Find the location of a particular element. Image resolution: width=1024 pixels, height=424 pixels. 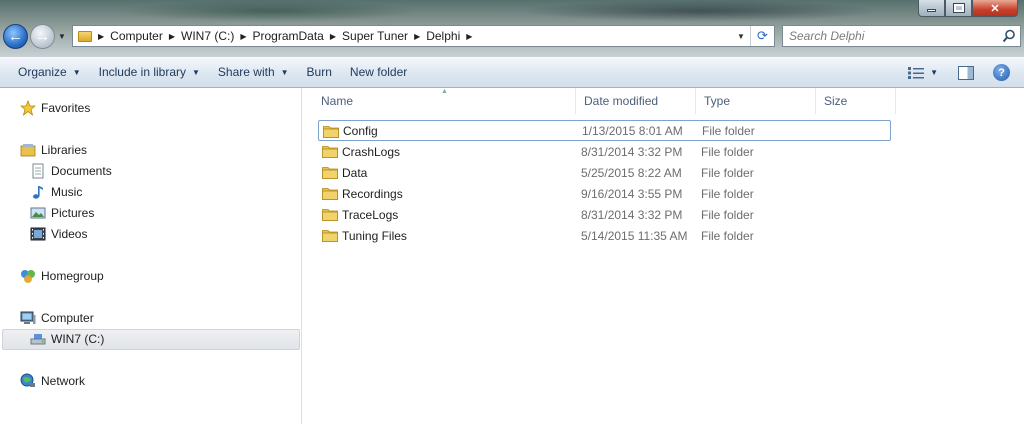

refresh-button: ⟳ is located at coordinates (762, 36).